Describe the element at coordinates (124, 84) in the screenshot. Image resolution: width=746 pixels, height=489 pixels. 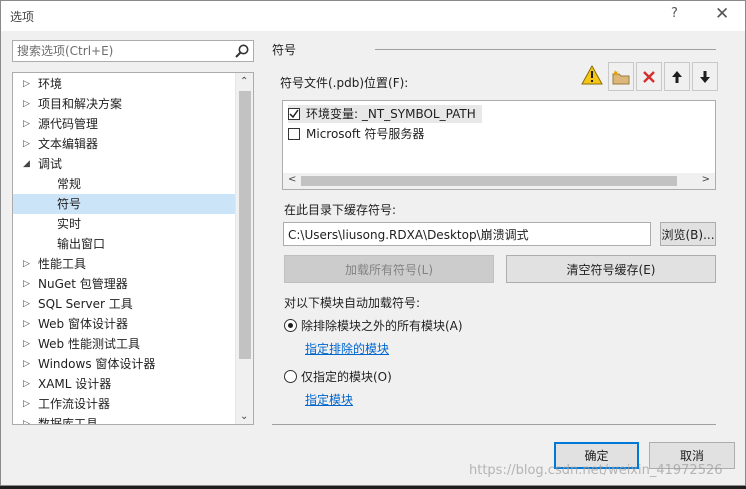
I see `tree-item: ▷ 环境` at that location.